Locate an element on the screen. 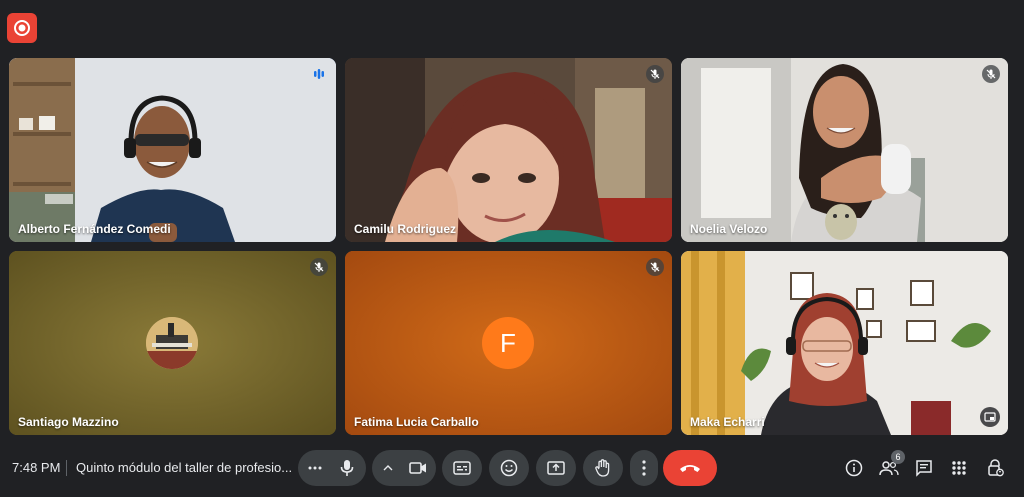  people-count-badge: 6 is located at coordinates (898, 457).